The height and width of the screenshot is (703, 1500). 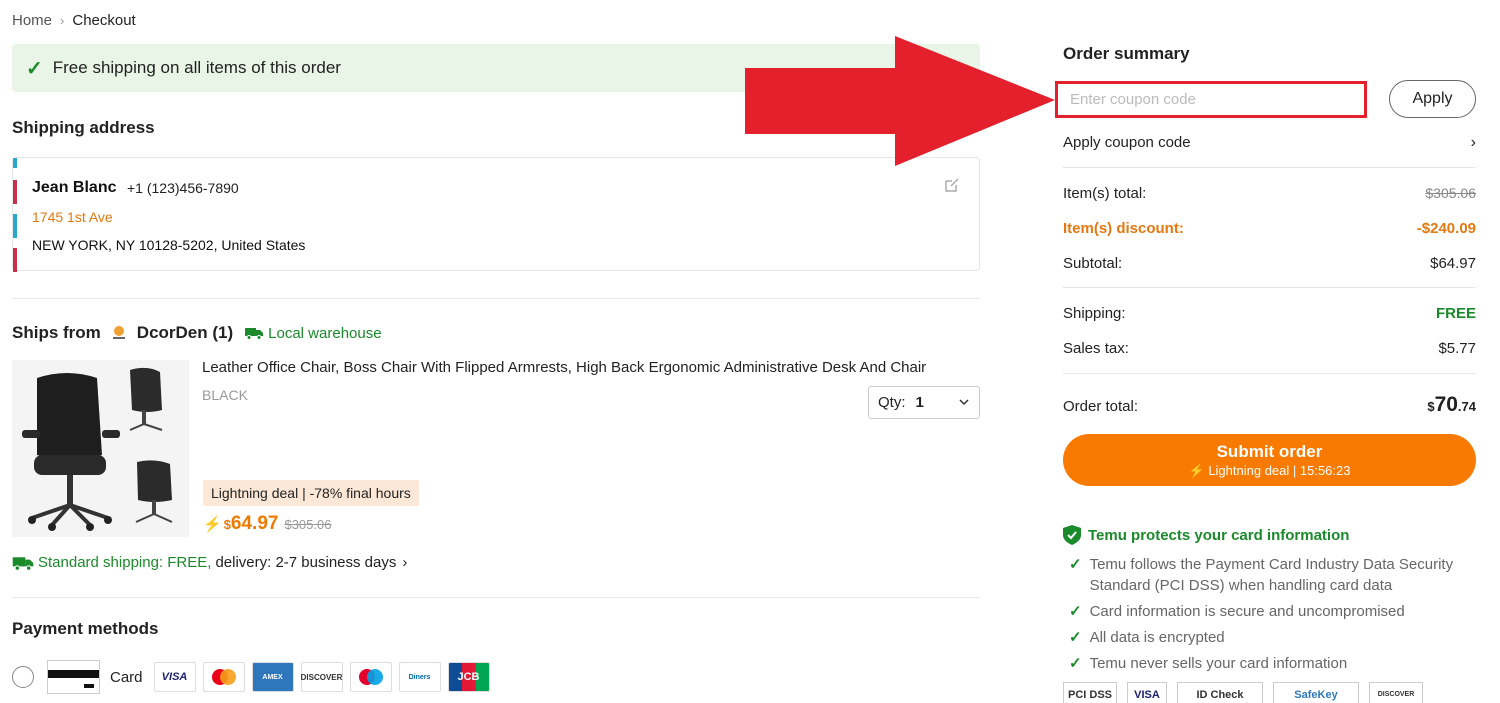 What do you see at coordinates (1316, 692) in the screenshot?
I see `safekey-badge-icon: SafeKey` at bounding box center [1316, 692].